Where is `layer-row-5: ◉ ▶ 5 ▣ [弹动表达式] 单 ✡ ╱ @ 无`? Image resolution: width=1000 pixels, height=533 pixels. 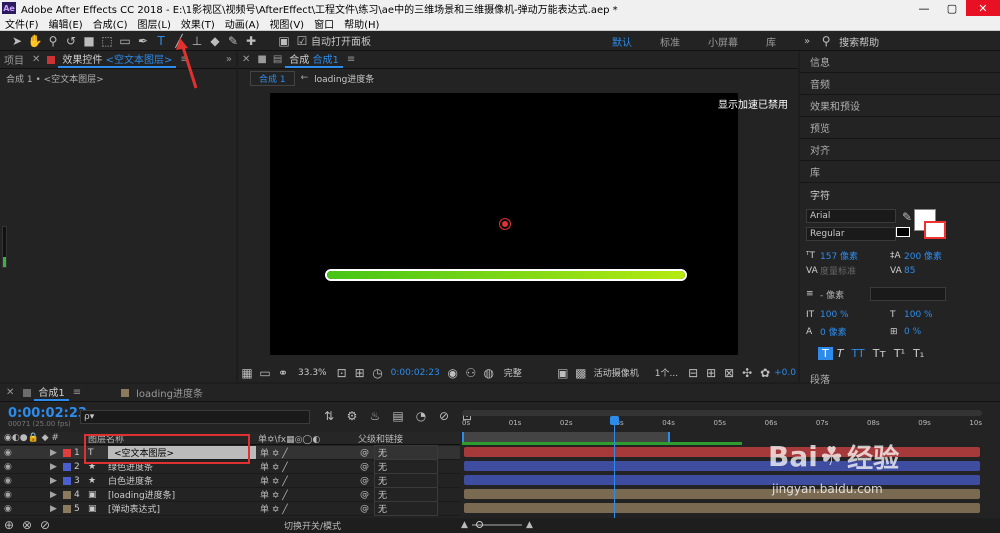
layer-row-5: ◉ ▶ 5 ▣ [弹动表达式] 单 ✡ ╱ @ 无 is located at coordinates (230, 508).